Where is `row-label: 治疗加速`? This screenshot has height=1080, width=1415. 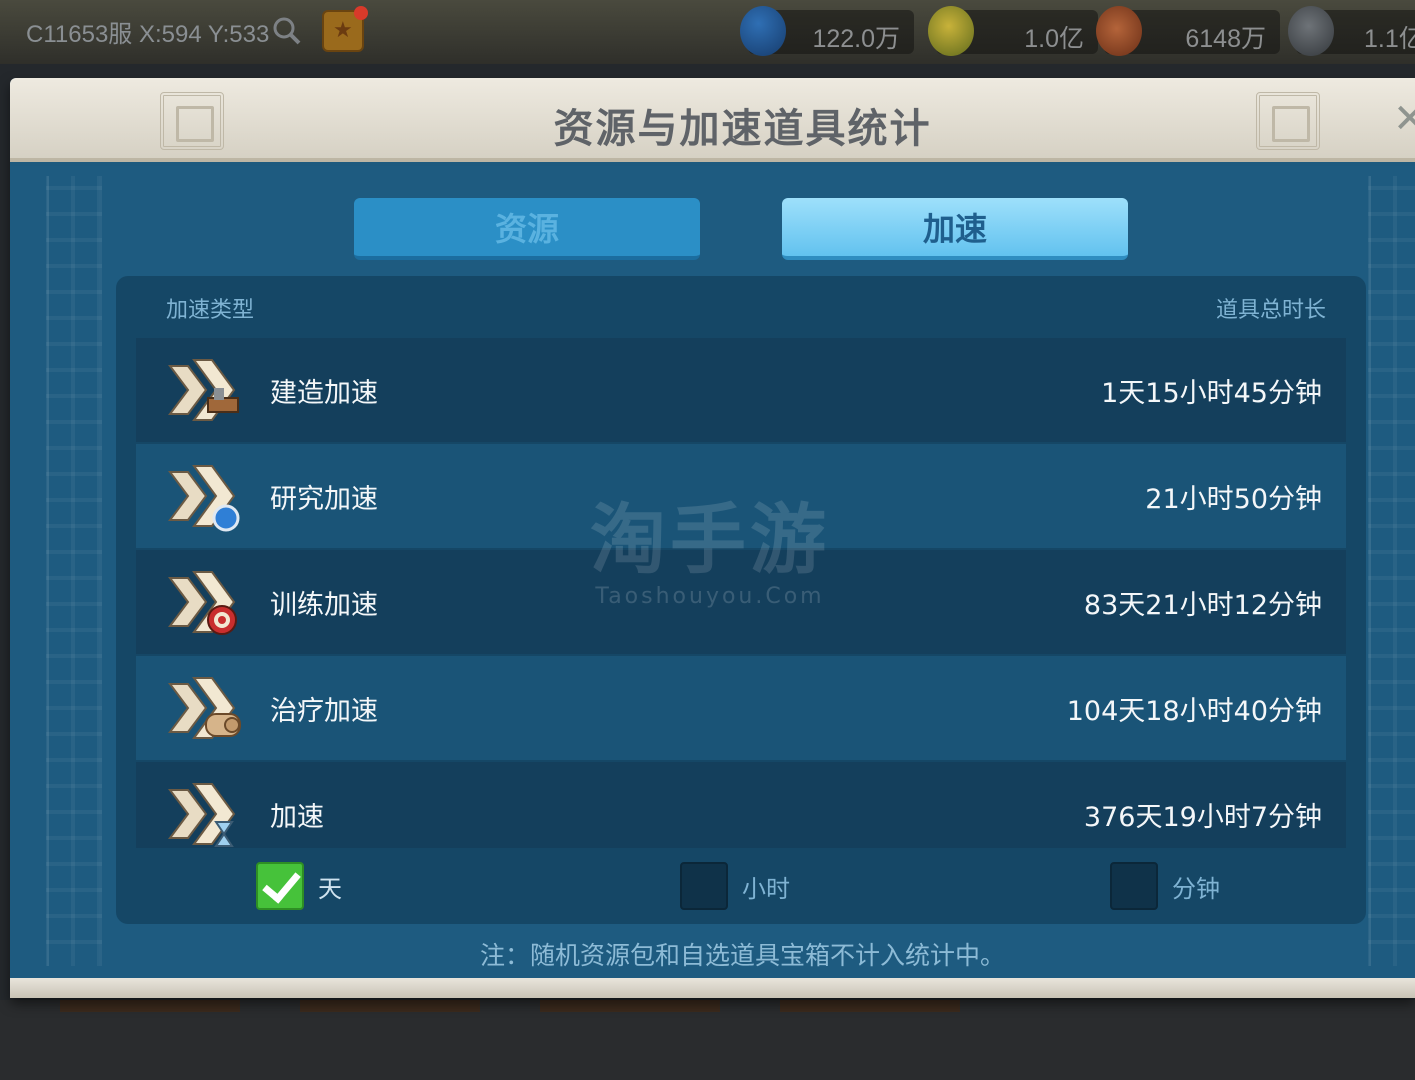
row-label: 治疗加速 is located at coordinates (324, 711).